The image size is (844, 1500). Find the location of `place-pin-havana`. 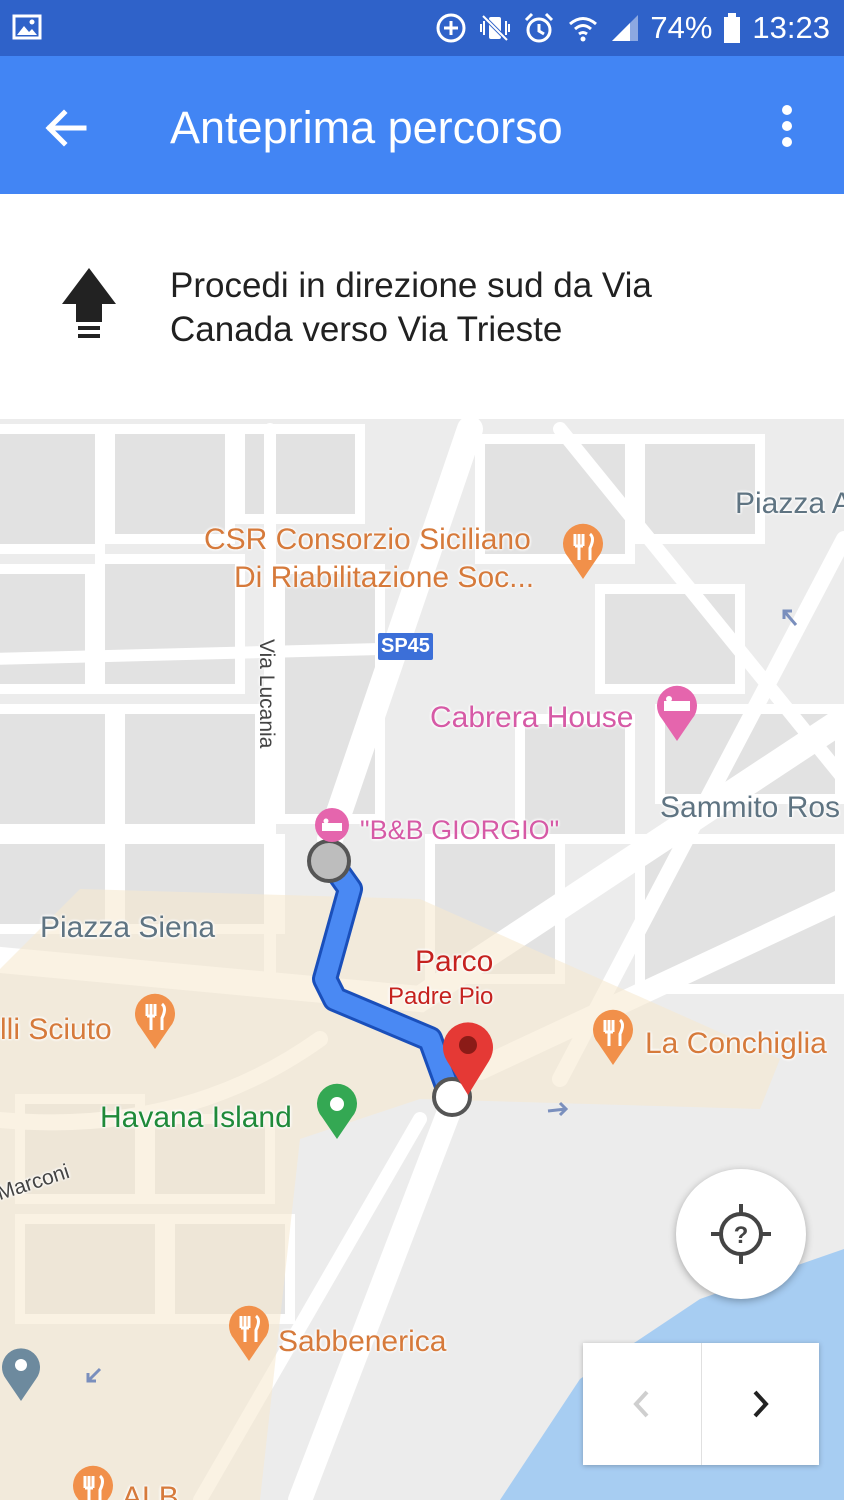

place-pin-havana is located at coordinates (337, 1114).